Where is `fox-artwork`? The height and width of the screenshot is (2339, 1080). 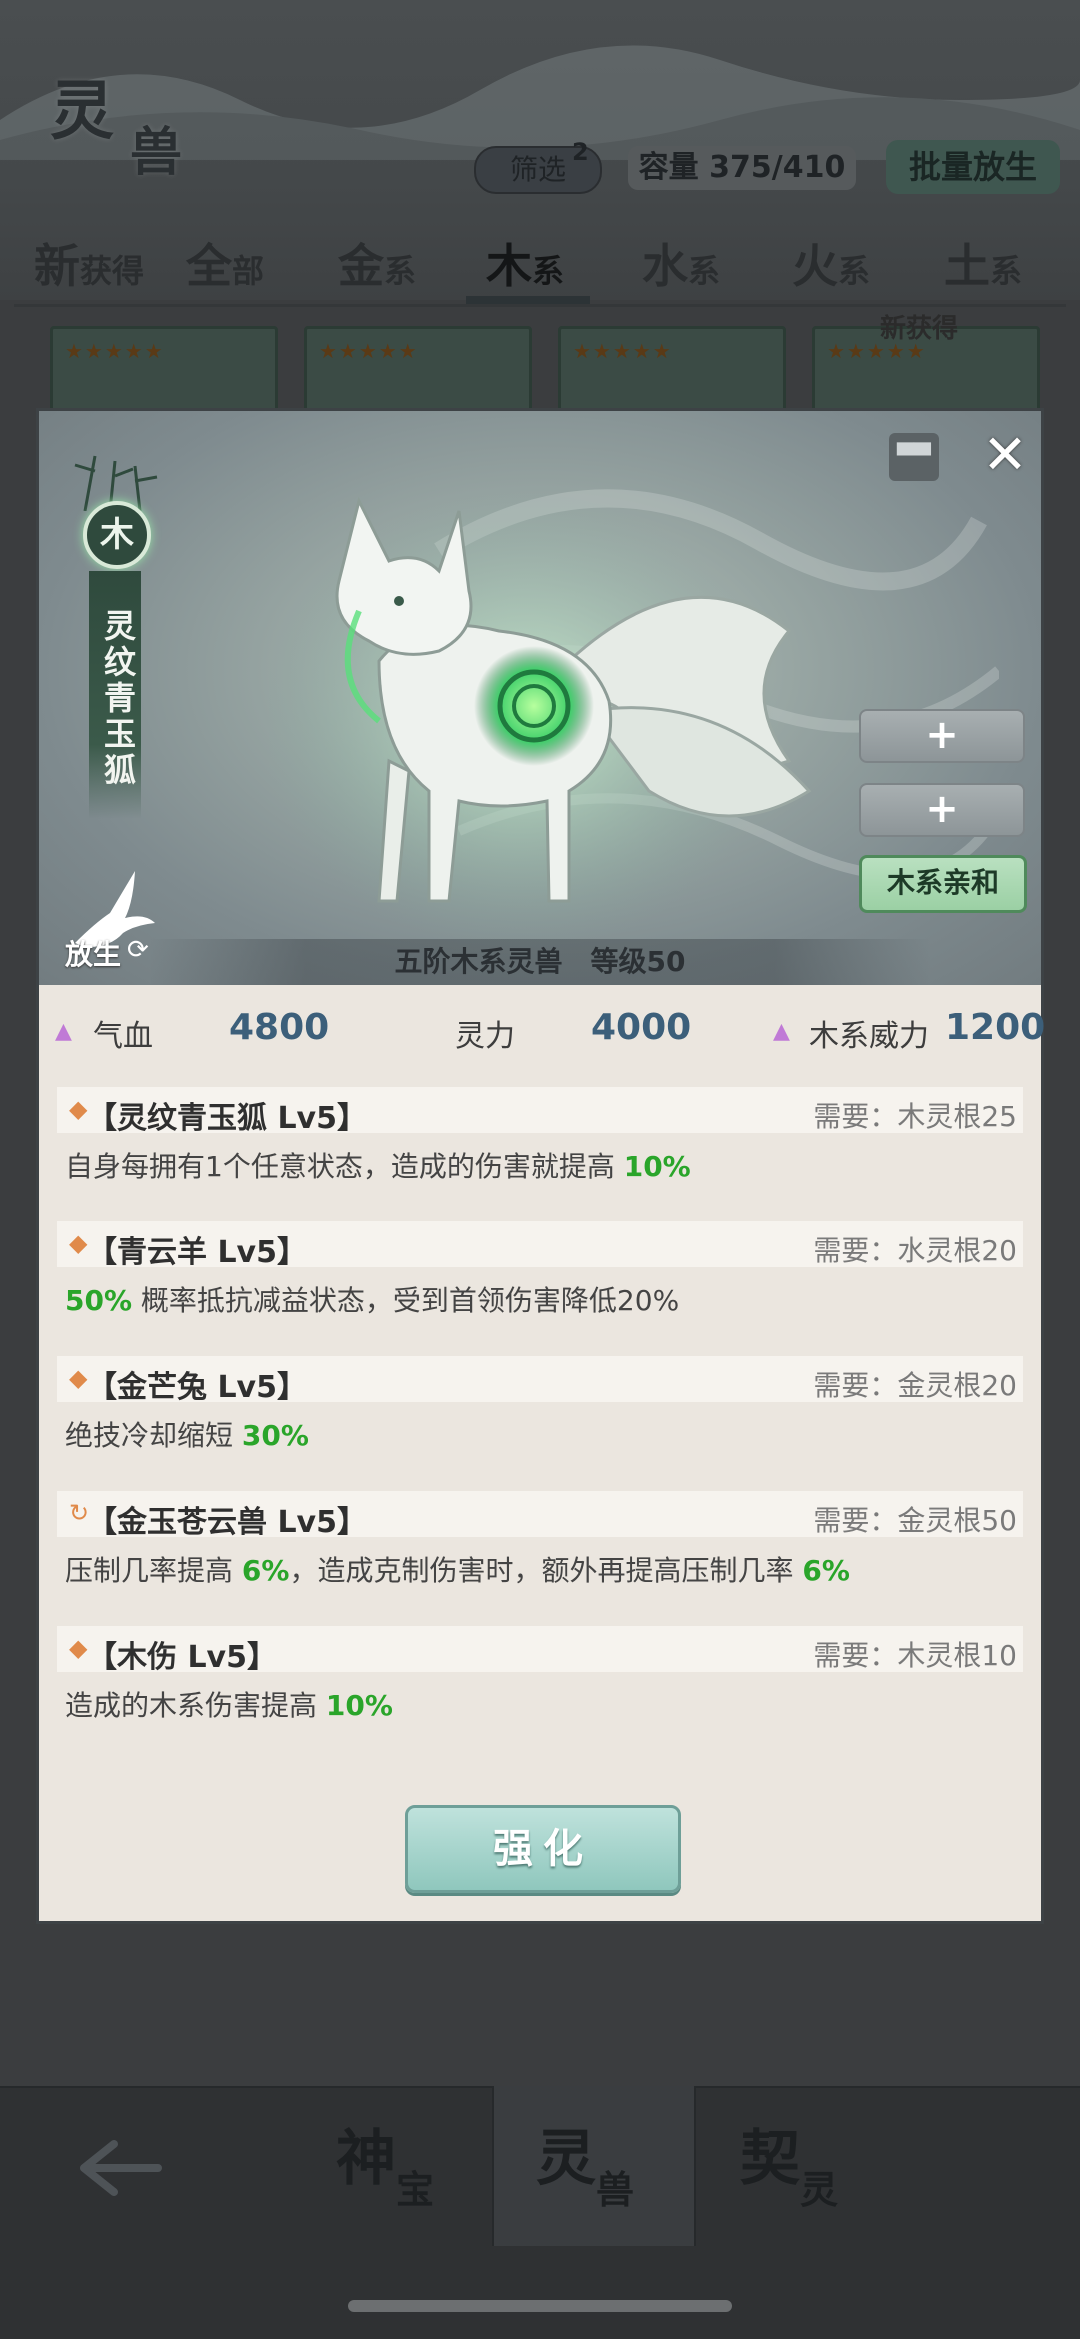
fox-artwork is located at coordinates (540, 721).